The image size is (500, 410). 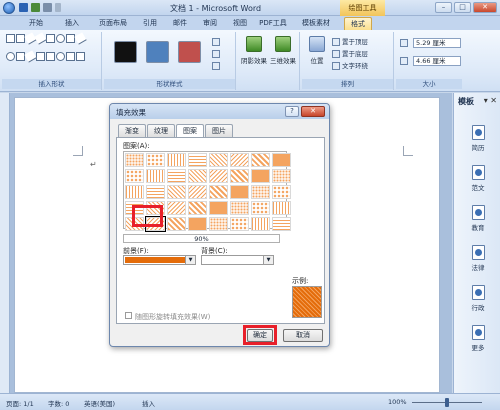 I want to click on shape-square-icon, so click(x=20, y=56).